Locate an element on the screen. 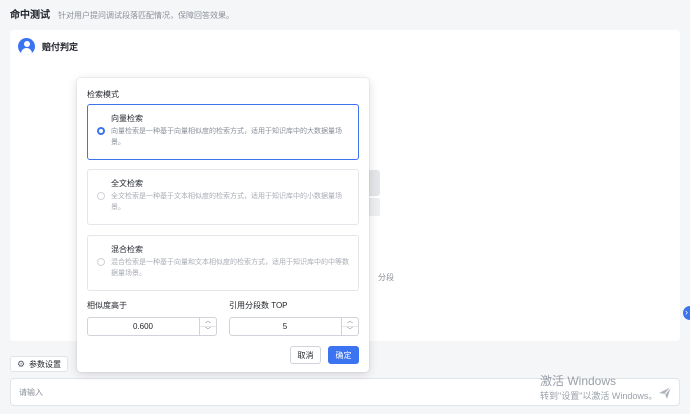 The height and width of the screenshot is (414, 690). mode-title-fulltext: 全文检索 is located at coordinates (127, 183).